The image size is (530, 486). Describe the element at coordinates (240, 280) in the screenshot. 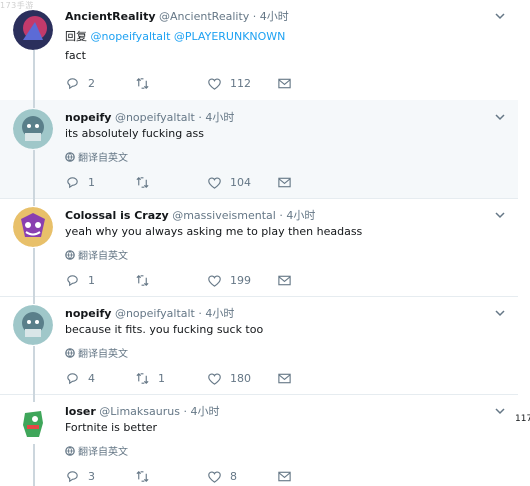

I see `like-count: 199` at that location.